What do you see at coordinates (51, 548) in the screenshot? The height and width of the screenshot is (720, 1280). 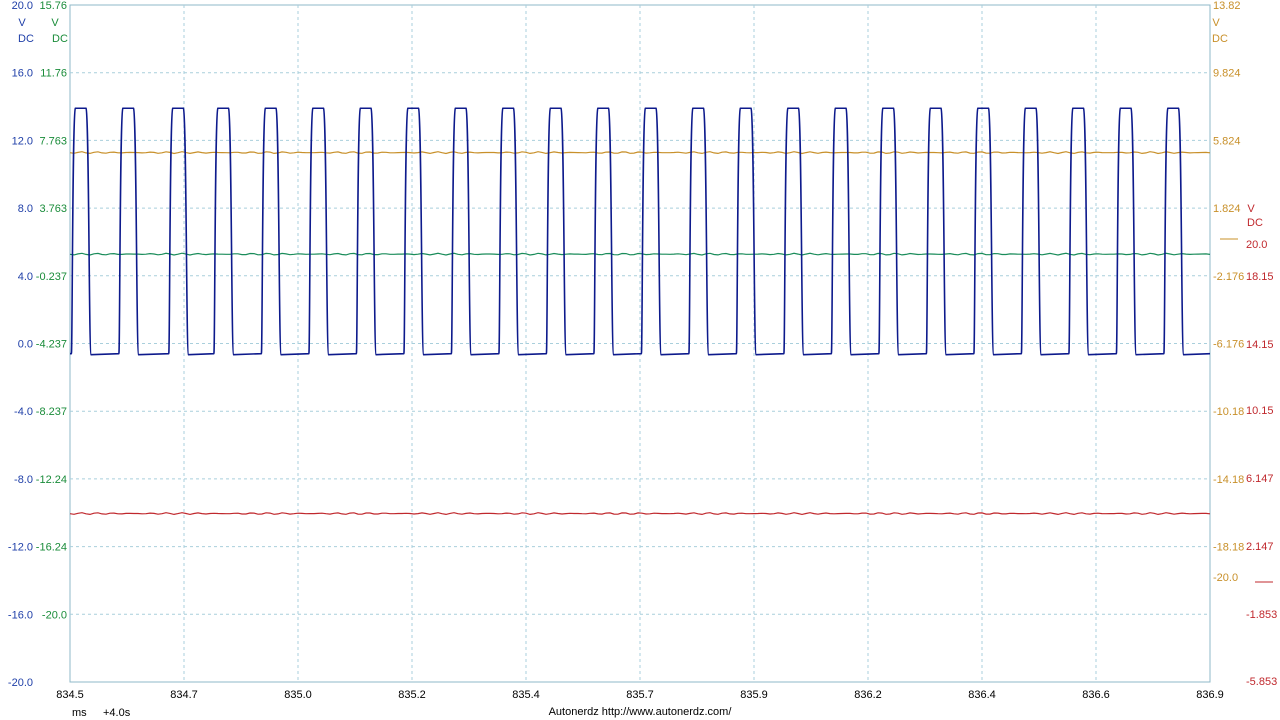 I see `y-tick-label-ch2: -16.24` at bounding box center [51, 548].